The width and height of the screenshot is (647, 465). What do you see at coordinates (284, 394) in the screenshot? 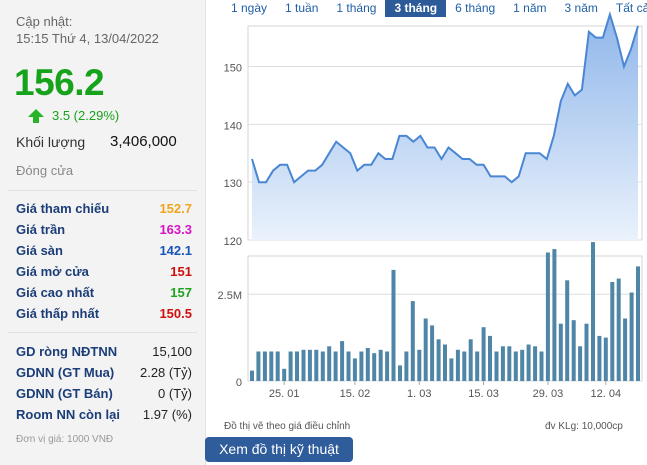
I see `x-tick-label: 25. 01` at bounding box center [284, 394].